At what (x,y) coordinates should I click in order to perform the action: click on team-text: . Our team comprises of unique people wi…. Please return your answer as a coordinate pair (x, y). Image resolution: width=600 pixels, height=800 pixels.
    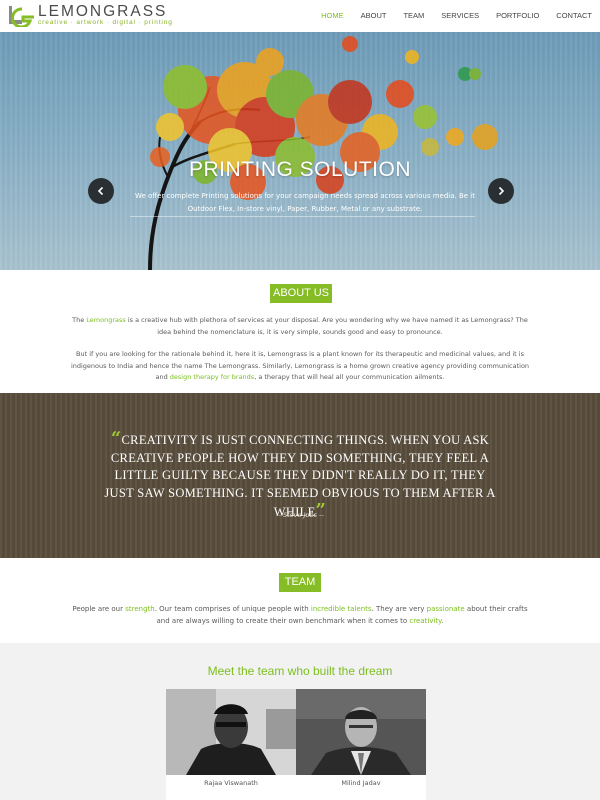
    Looking at the image, I should click on (232, 609).